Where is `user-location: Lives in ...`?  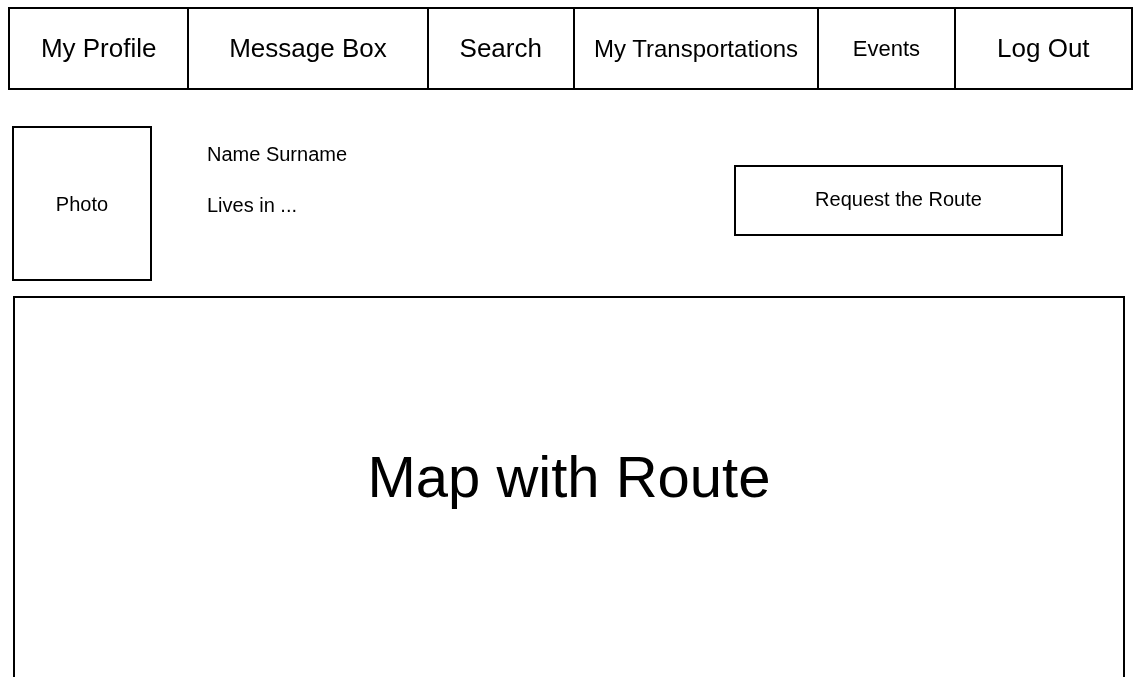 user-location: Lives in ... is located at coordinates (253, 205).